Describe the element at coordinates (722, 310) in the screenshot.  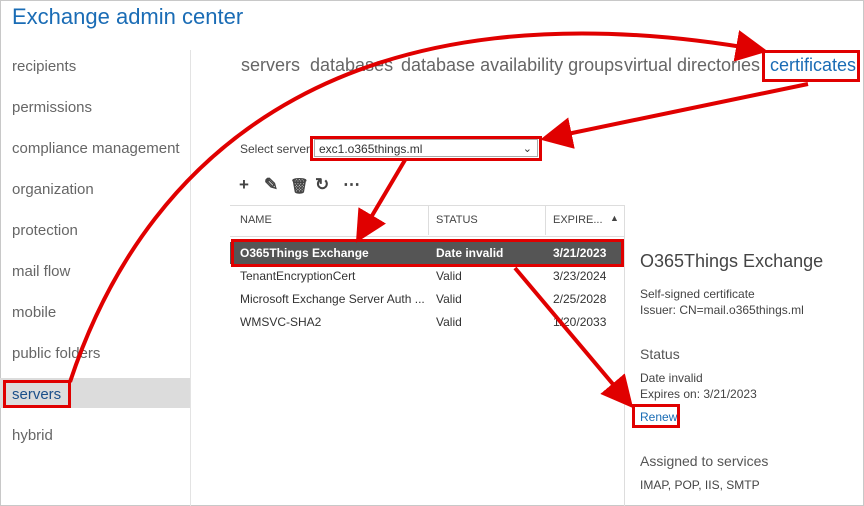
I see `detail-issuer: Issuer: CN=mail.o365things.ml` at that location.